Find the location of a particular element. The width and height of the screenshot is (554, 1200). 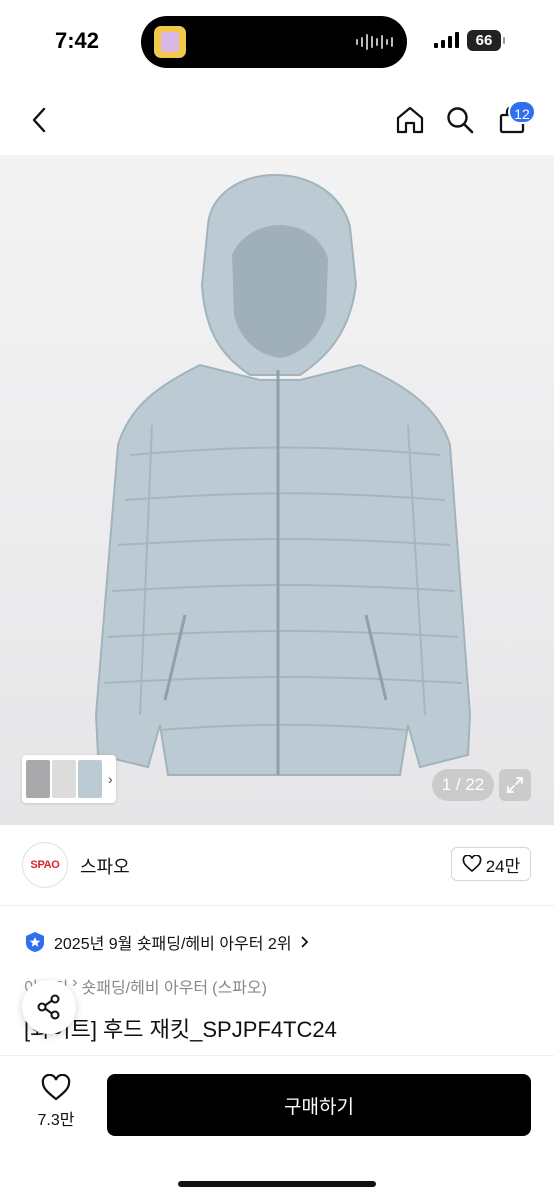

search-button is located at coordinates (460, 120).